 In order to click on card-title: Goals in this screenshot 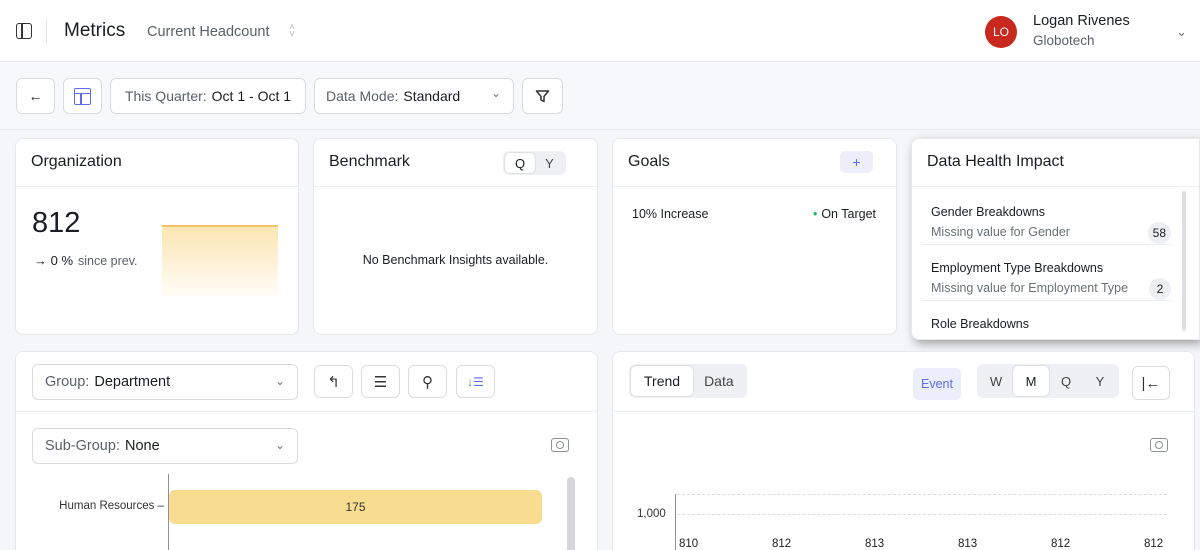, I will do `click(649, 161)`.